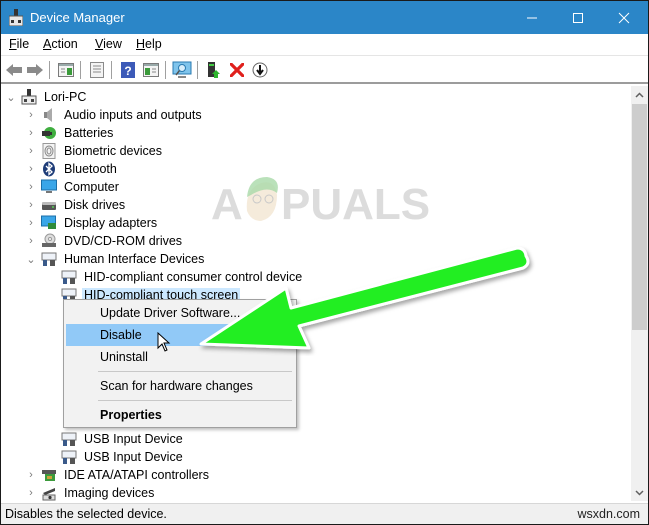  I want to click on scroll-up-button, so click(639, 94).